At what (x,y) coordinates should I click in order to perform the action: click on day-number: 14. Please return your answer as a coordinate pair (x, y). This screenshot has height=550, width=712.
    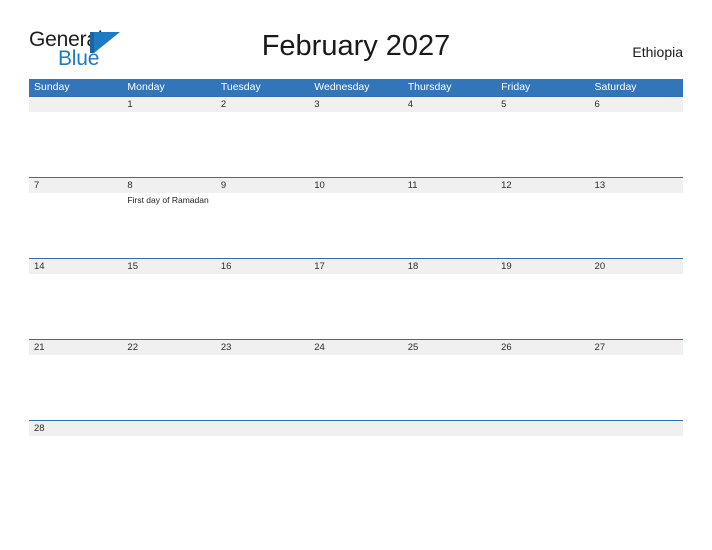
    Looking at the image, I should click on (75, 266).